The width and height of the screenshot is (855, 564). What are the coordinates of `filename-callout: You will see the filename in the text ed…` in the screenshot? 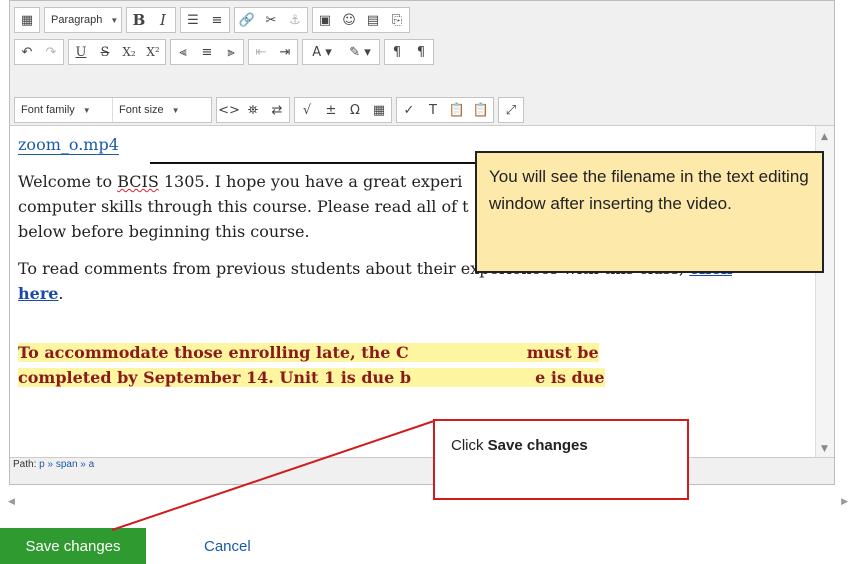 It's located at (649, 212).